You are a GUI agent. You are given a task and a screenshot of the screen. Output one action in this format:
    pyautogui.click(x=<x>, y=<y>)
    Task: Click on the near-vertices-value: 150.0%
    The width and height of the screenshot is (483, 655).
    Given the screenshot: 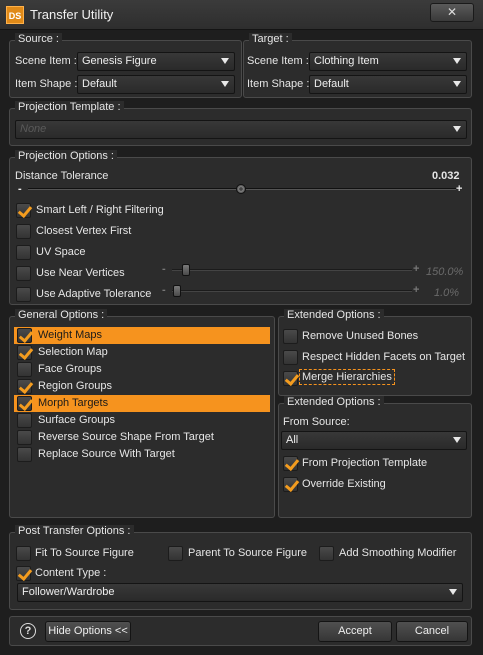 What is the action you would take?
    pyautogui.click(x=445, y=272)
    